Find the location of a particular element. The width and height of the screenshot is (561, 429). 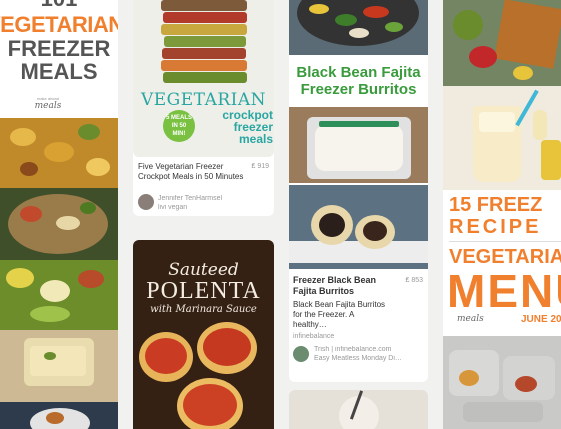

meals-logo: make ahead meals is located at coordinates (48, 103).